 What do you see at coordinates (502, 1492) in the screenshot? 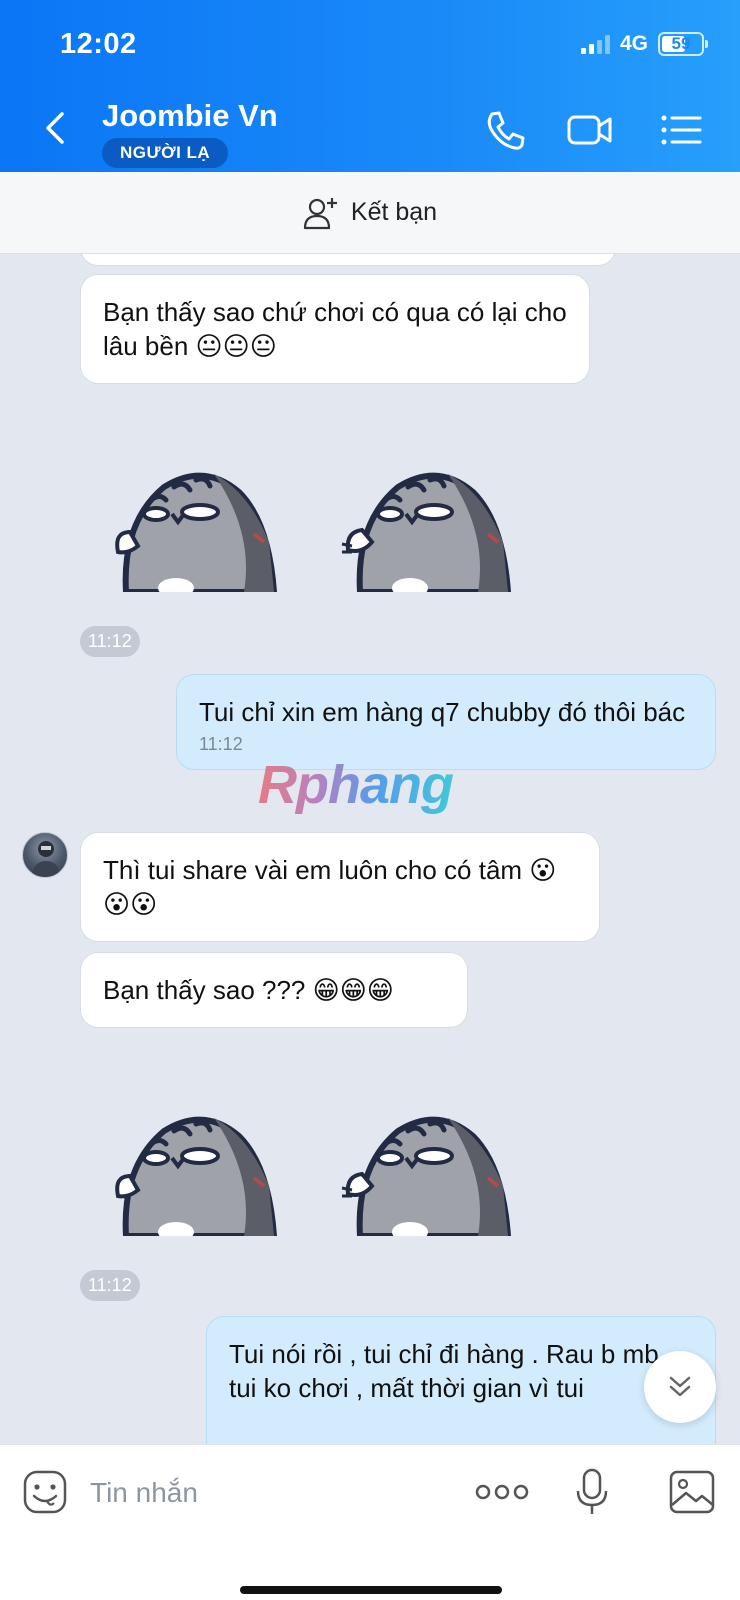
I see `more-options-icon` at bounding box center [502, 1492].